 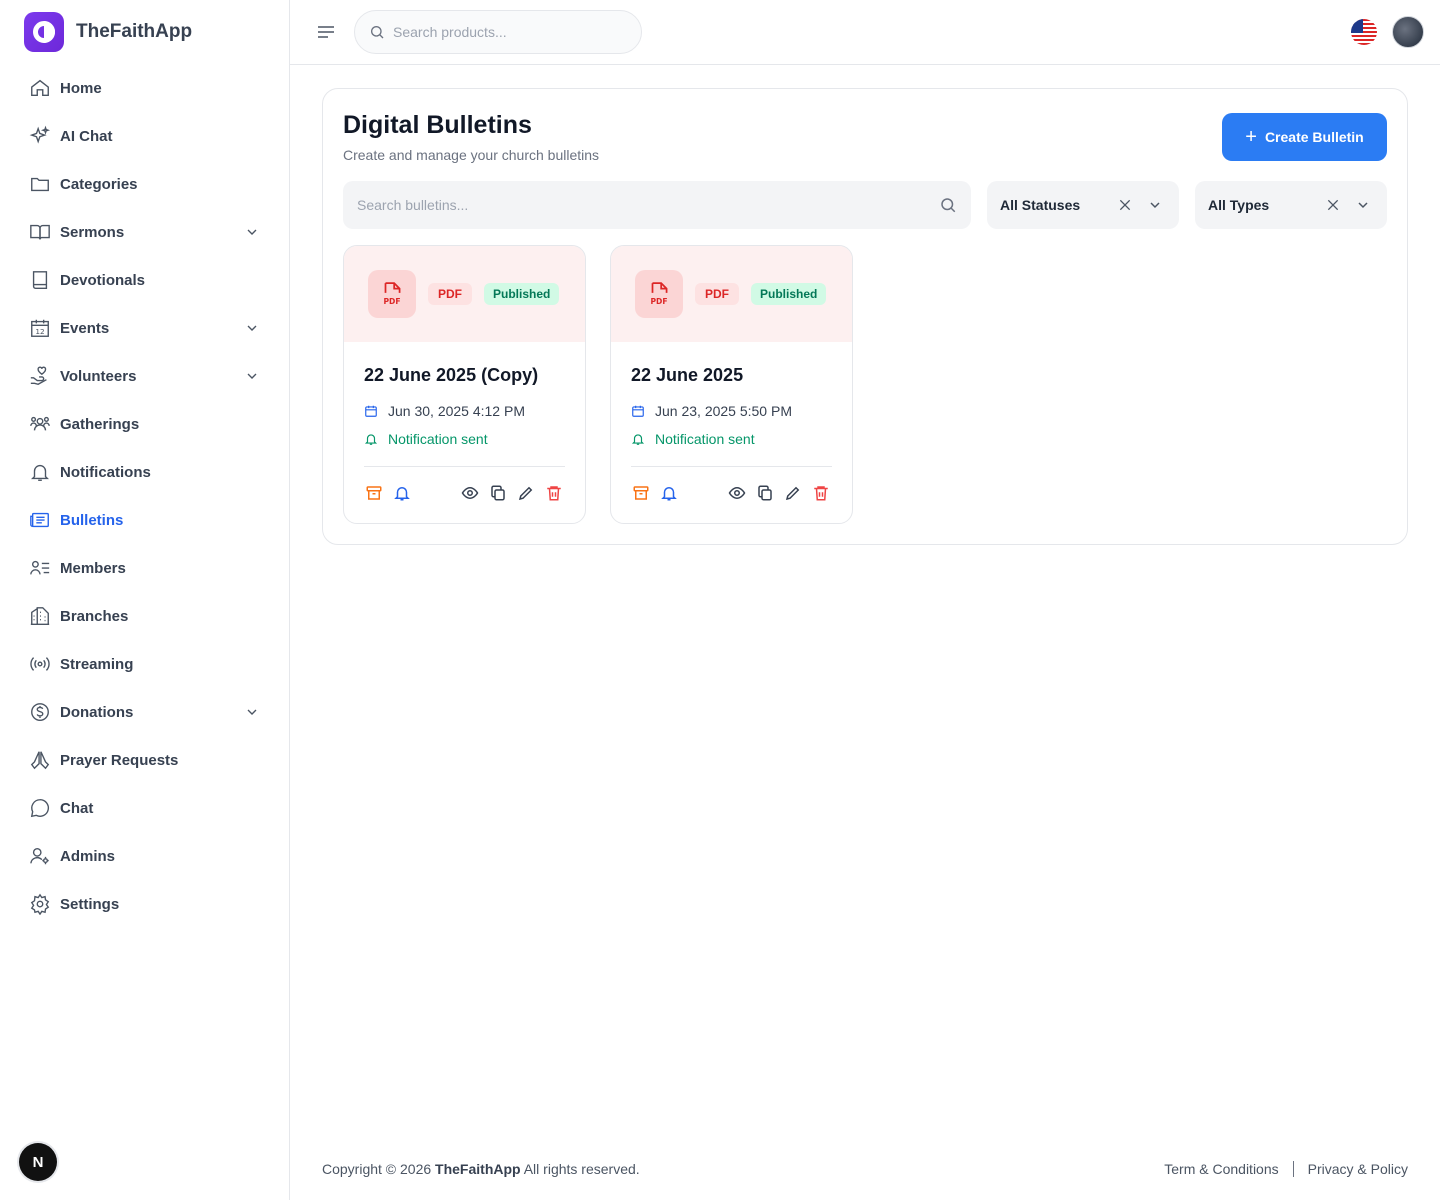 What do you see at coordinates (85, 328) in the screenshot?
I see `sidebar-item-label: Events` at bounding box center [85, 328].